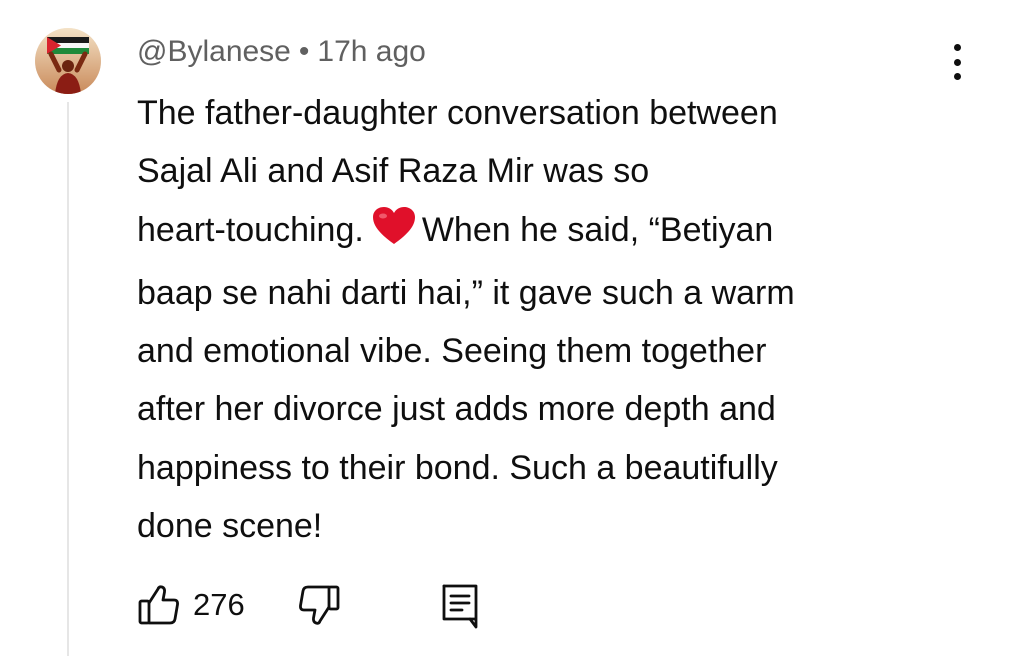 The image size is (1024, 656). I want to click on thread-line, so click(68, 379).